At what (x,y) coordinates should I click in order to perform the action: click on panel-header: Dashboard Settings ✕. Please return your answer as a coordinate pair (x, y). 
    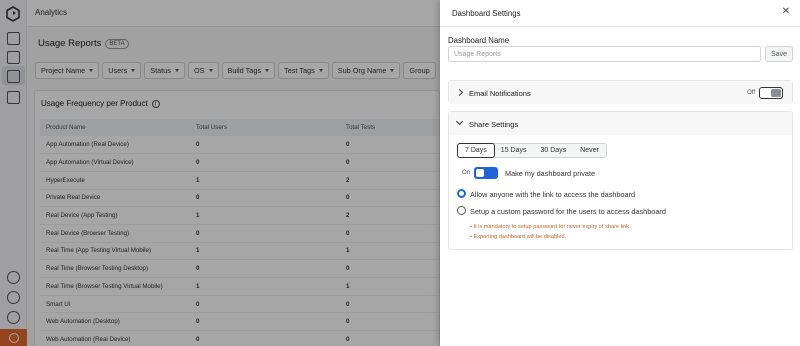
    Looking at the image, I should click on (620, 13).